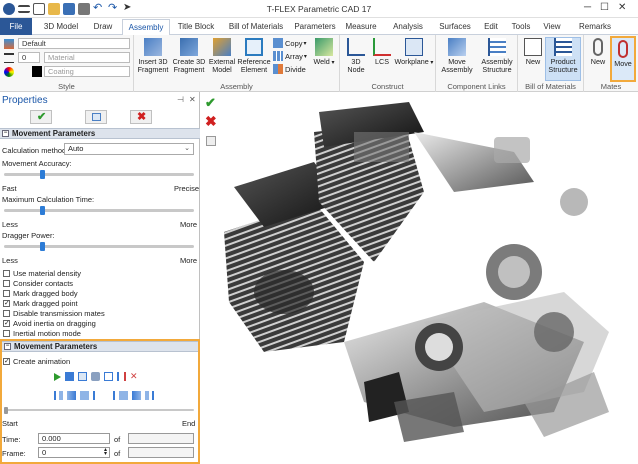  I want to click on cancel-cross-icon: ✖, so click(211, 121).